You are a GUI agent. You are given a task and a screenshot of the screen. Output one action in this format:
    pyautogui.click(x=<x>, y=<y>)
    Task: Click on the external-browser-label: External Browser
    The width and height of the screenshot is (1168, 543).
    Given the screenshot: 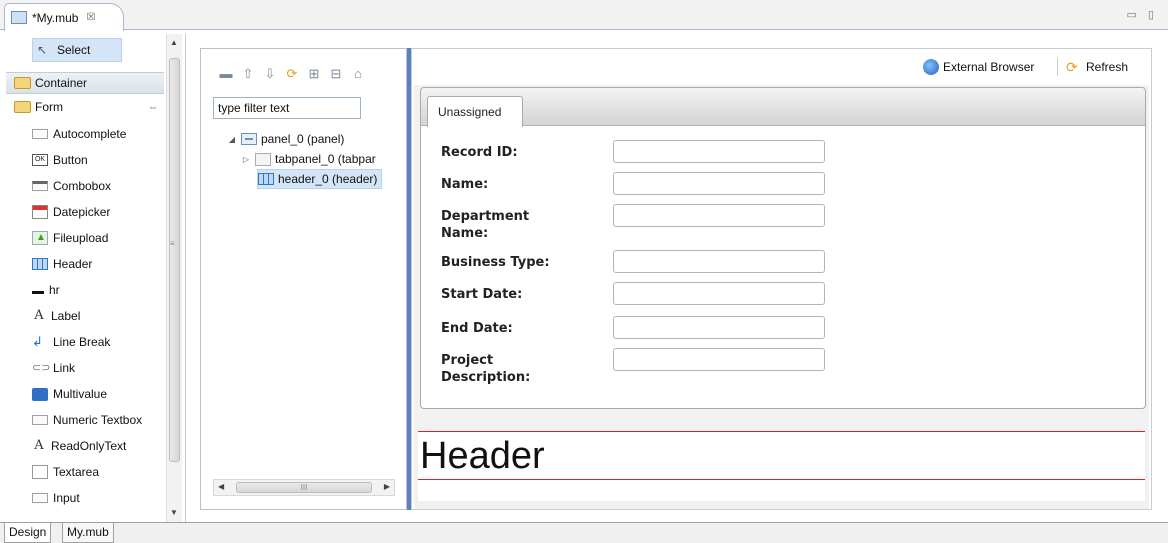 What is the action you would take?
    pyautogui.click(x=989, y=67)
    